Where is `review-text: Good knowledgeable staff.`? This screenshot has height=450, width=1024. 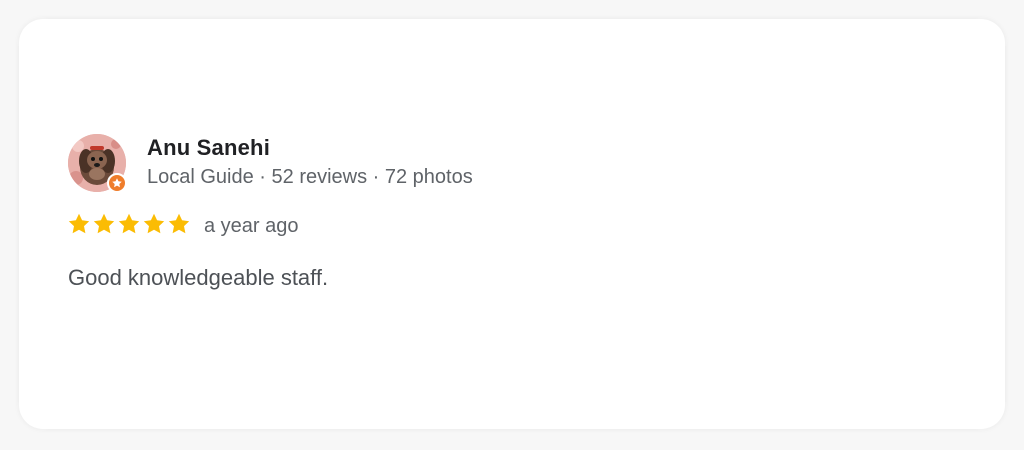 review-text: Good knowledgeable staff. is located at coordinates (198, 277).